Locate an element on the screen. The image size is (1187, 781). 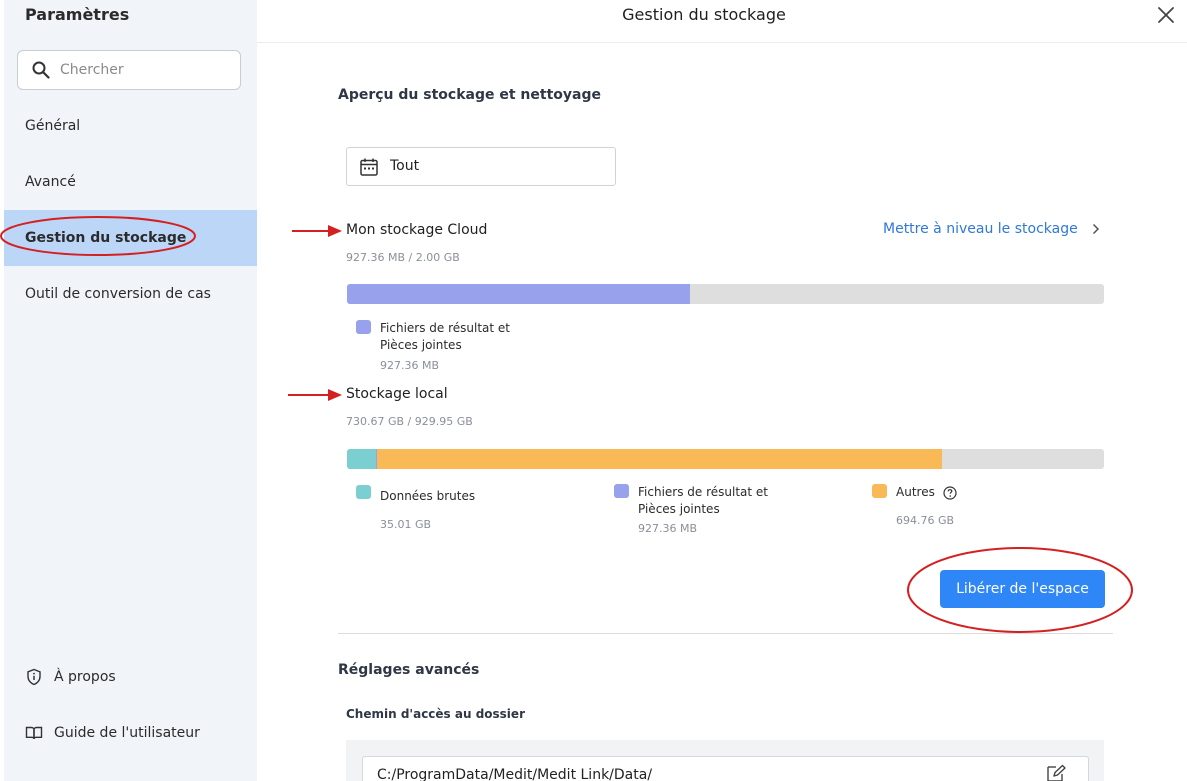
sidebar-item-storage-management: Gestion du stockage is located at coordinates (130, 238).